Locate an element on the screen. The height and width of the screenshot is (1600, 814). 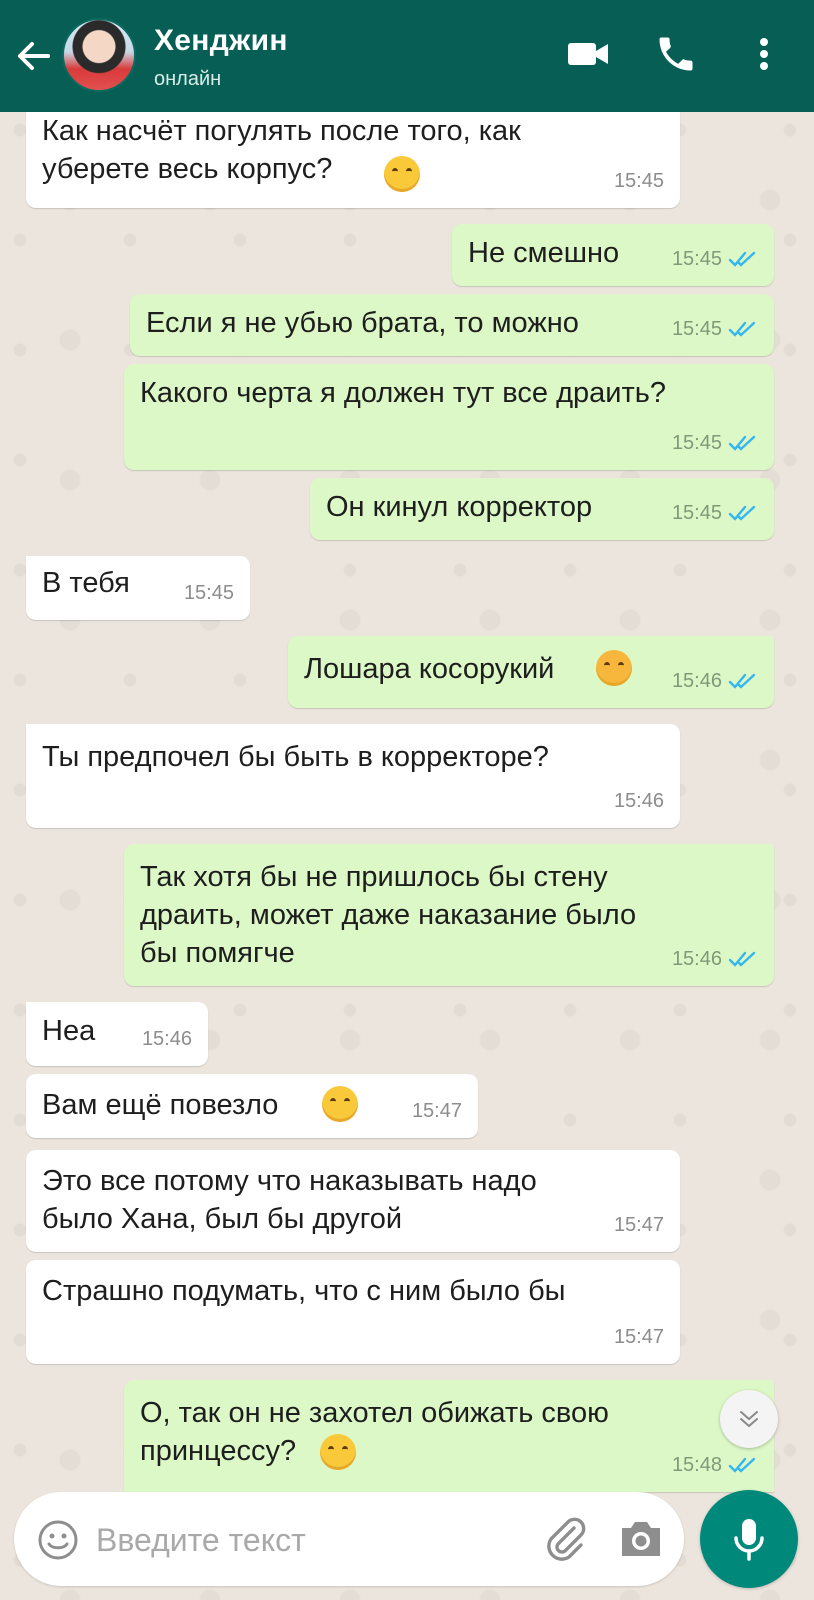
more-vert-icon is located at coordinates (764, 54).